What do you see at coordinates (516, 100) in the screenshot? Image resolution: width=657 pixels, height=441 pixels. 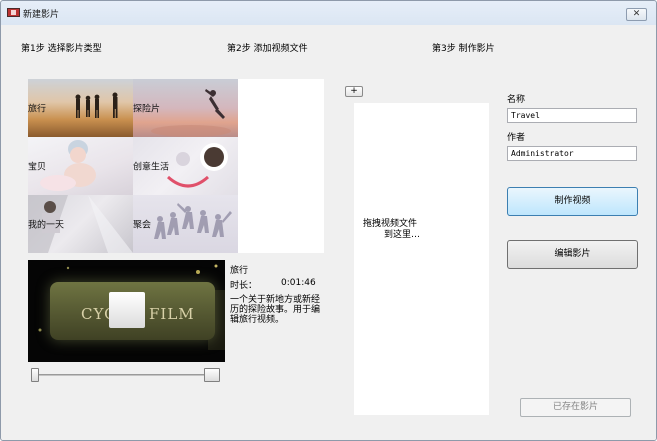 I see `name-label: 名称` at bounding box center [516, 100].